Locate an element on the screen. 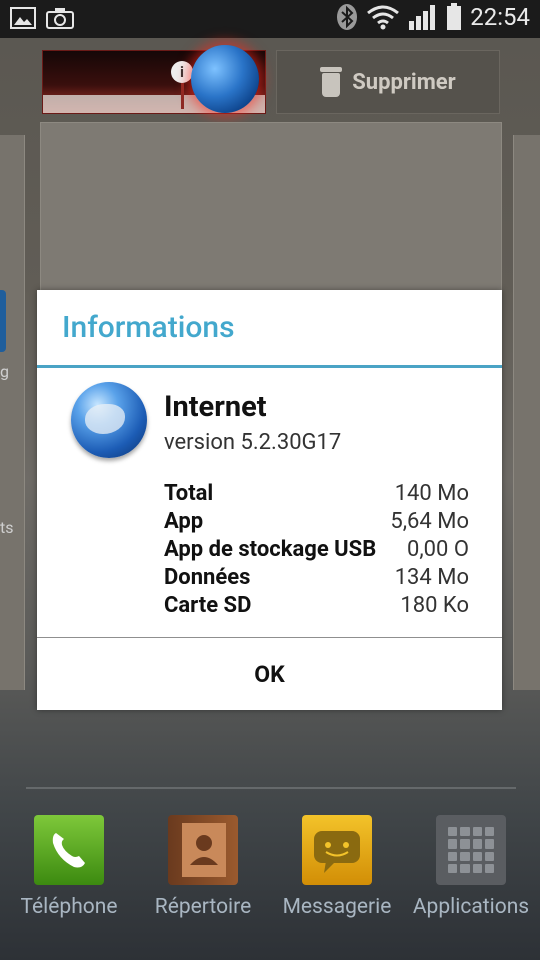 This screenshot has height=960, width=540. dialog-title: Informations is located at coordinates (148, 327).